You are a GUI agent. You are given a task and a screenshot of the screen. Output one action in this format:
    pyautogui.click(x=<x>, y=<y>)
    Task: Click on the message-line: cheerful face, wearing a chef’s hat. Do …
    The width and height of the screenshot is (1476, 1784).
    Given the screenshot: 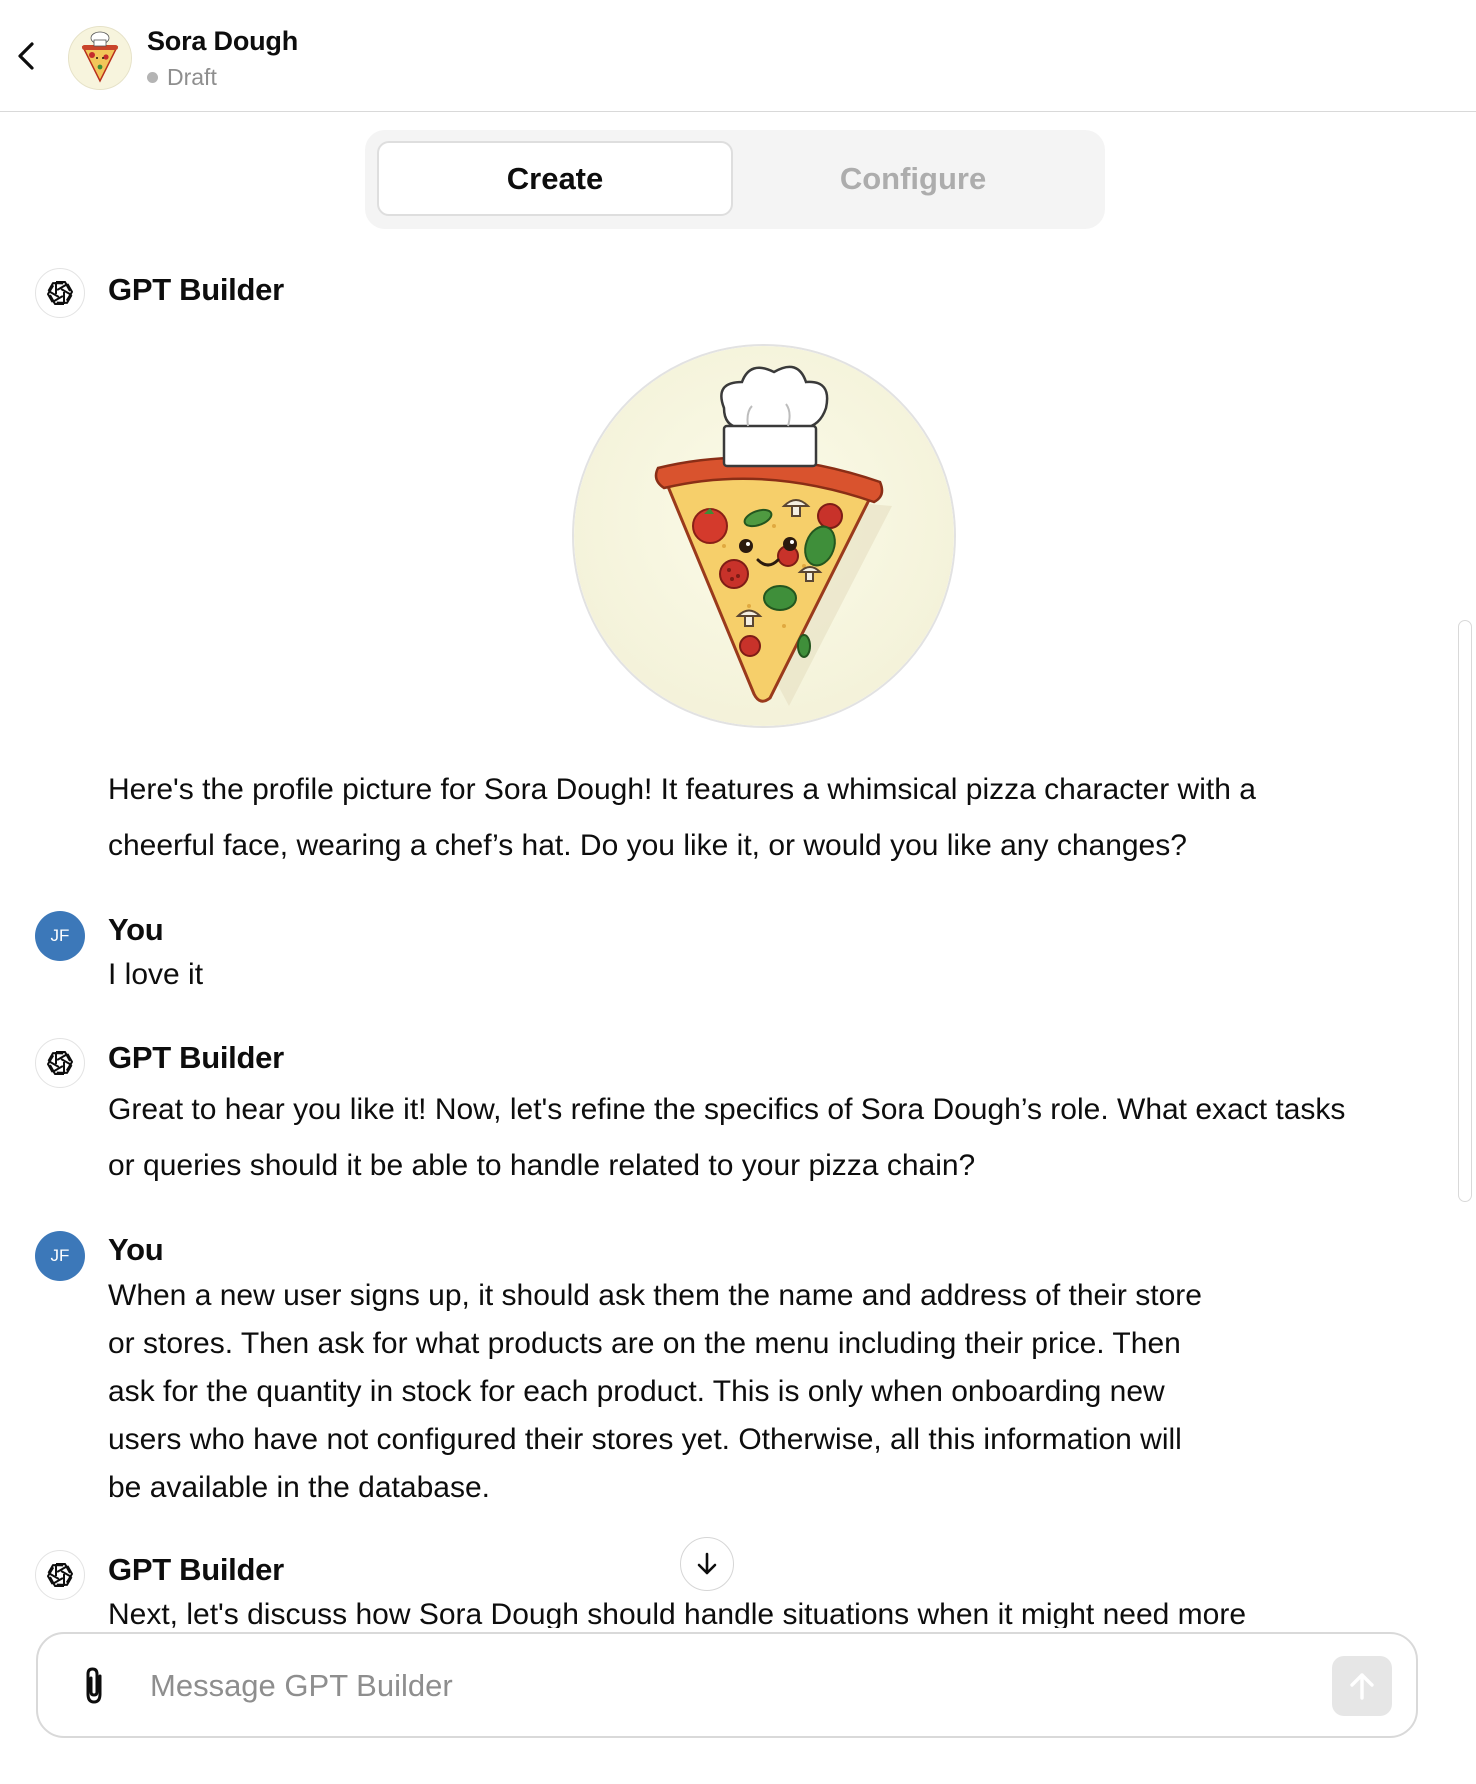 What is the action you would take?
    pyautogui.click(x=647, y=845)
    